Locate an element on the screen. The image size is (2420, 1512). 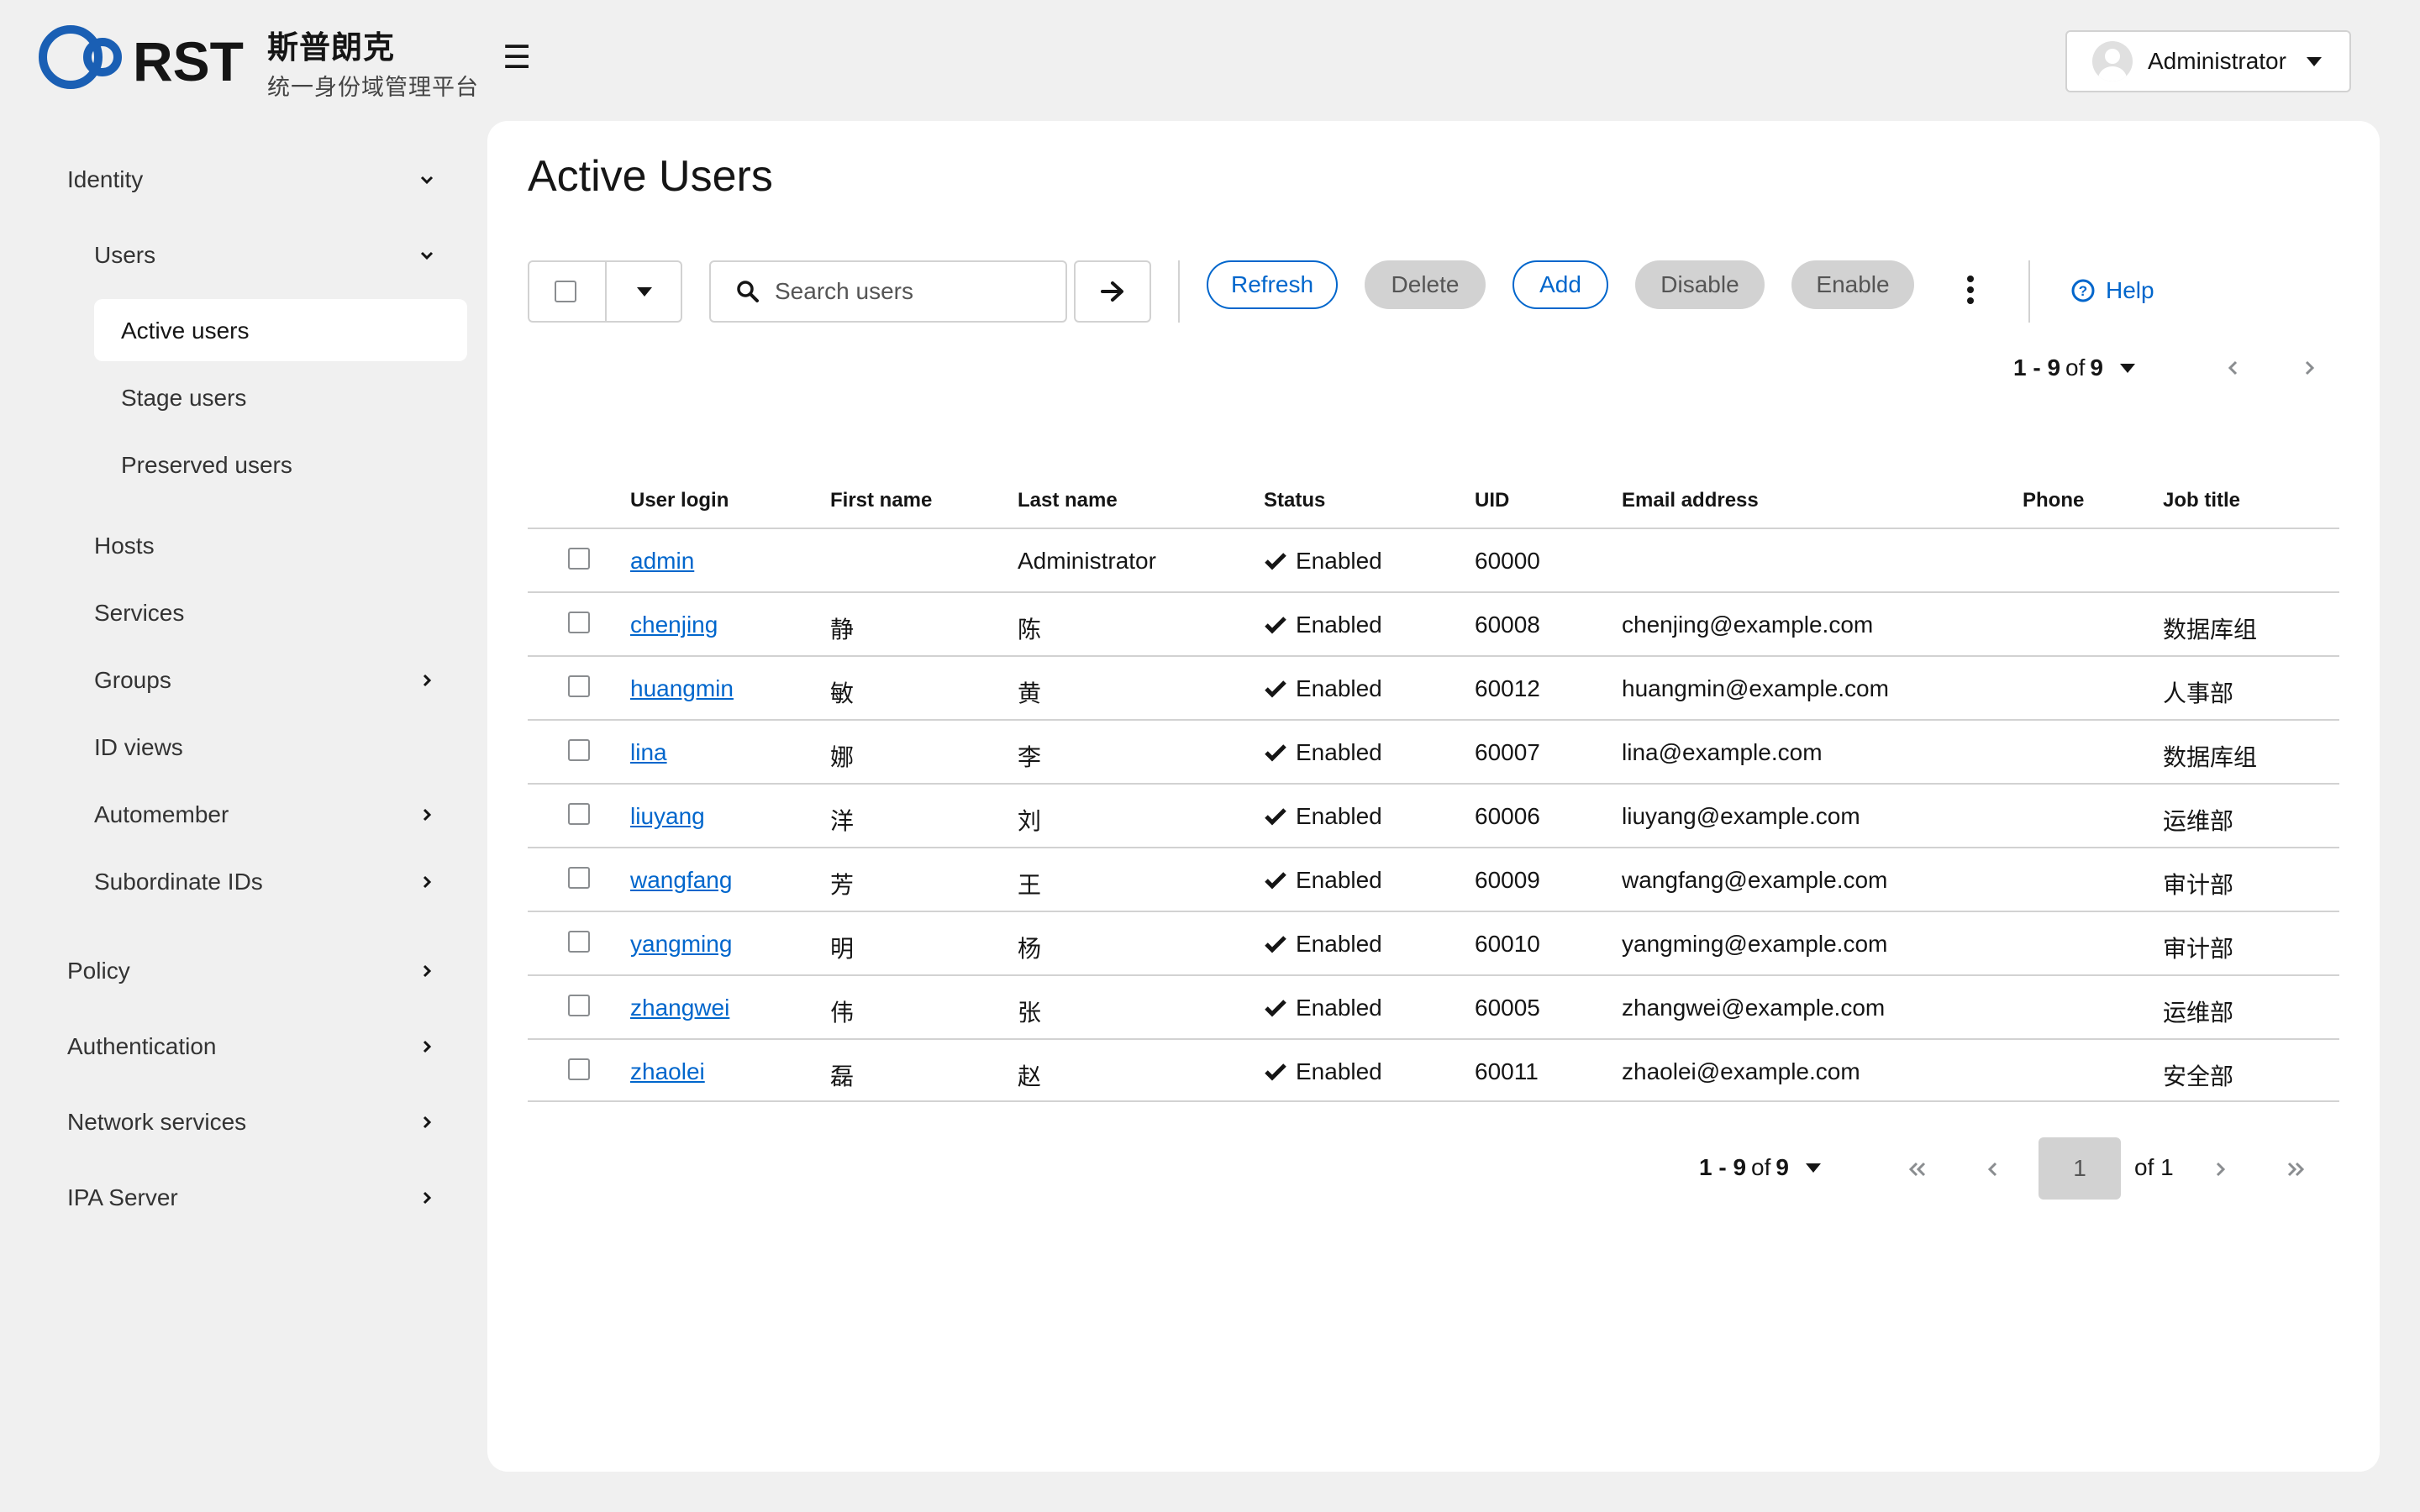
column-header-last-name: Last name is located at coordinates (1068, 500).